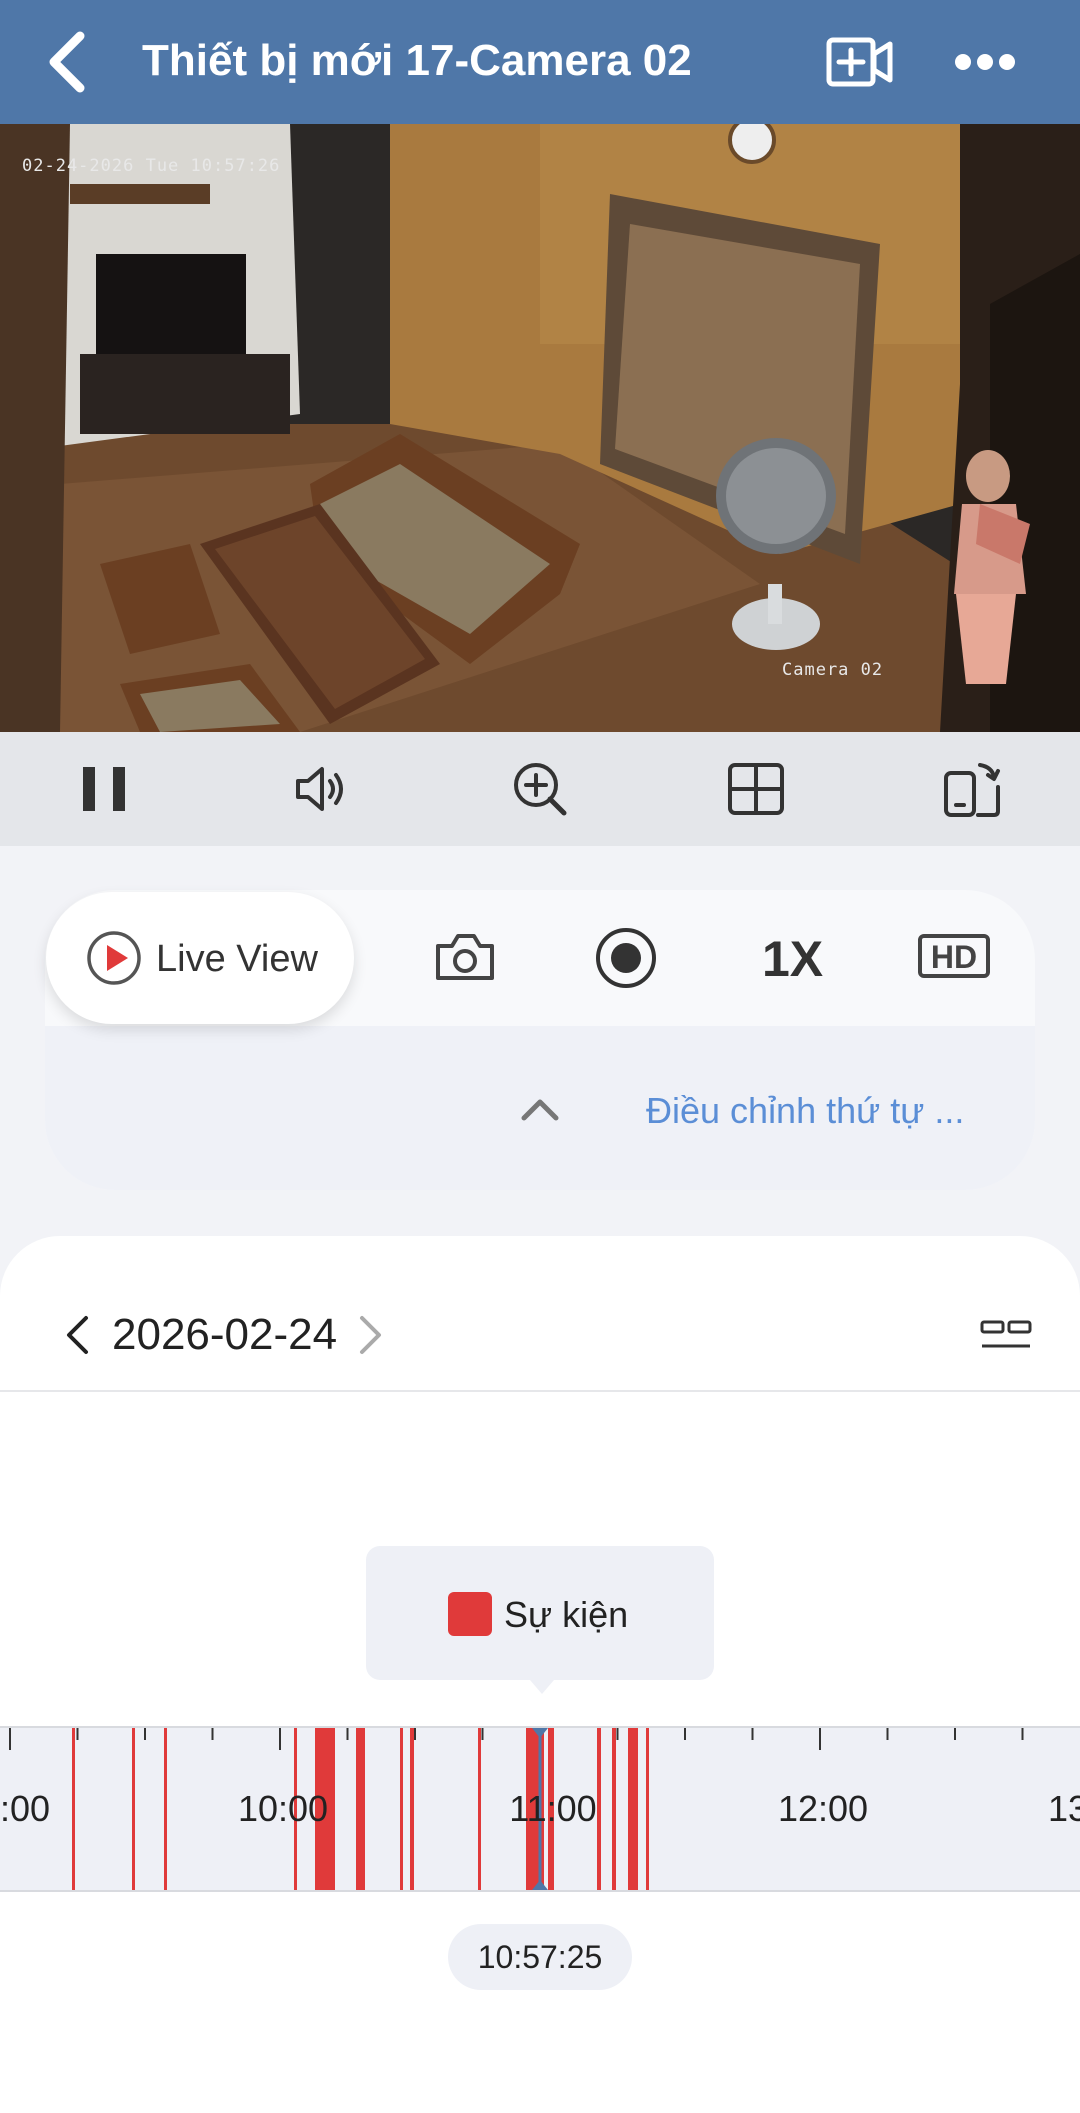 The height and width of the screenshot is (2113, 1080). Describe the element at coordinates (833, 670) in the screenshot. I see `osd-camera-name: Camera 02` at that location.